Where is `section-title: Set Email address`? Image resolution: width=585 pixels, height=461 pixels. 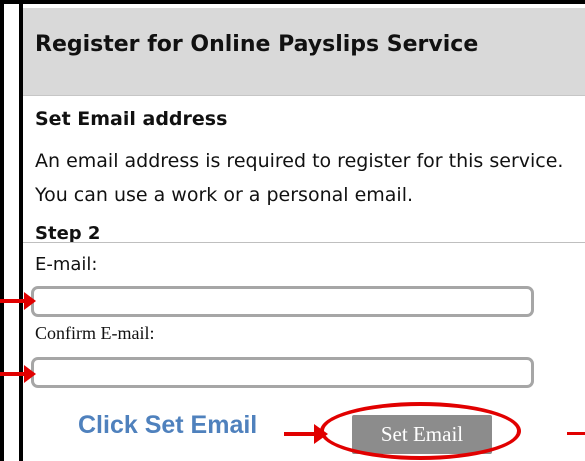
section-title: Set Email address is located at coordinates (131, 119).